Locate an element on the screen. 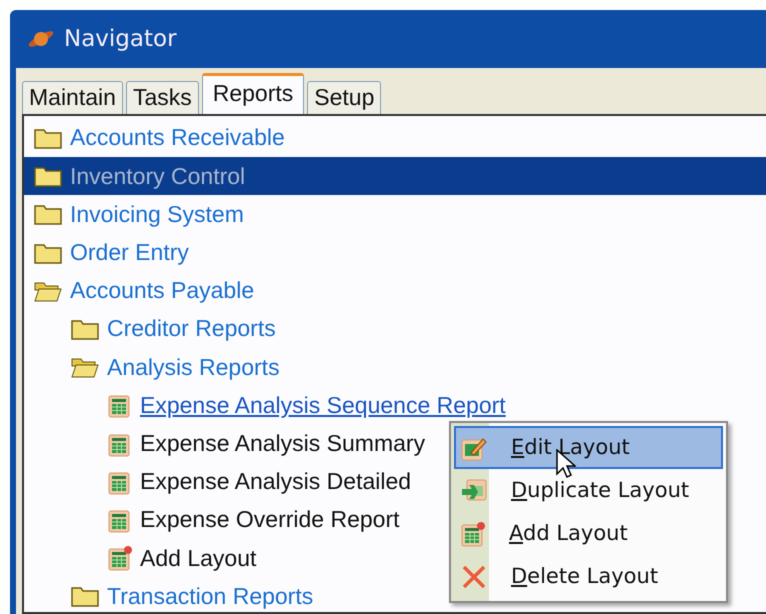  window-title: Navigator is located at coordinates (120, 39).